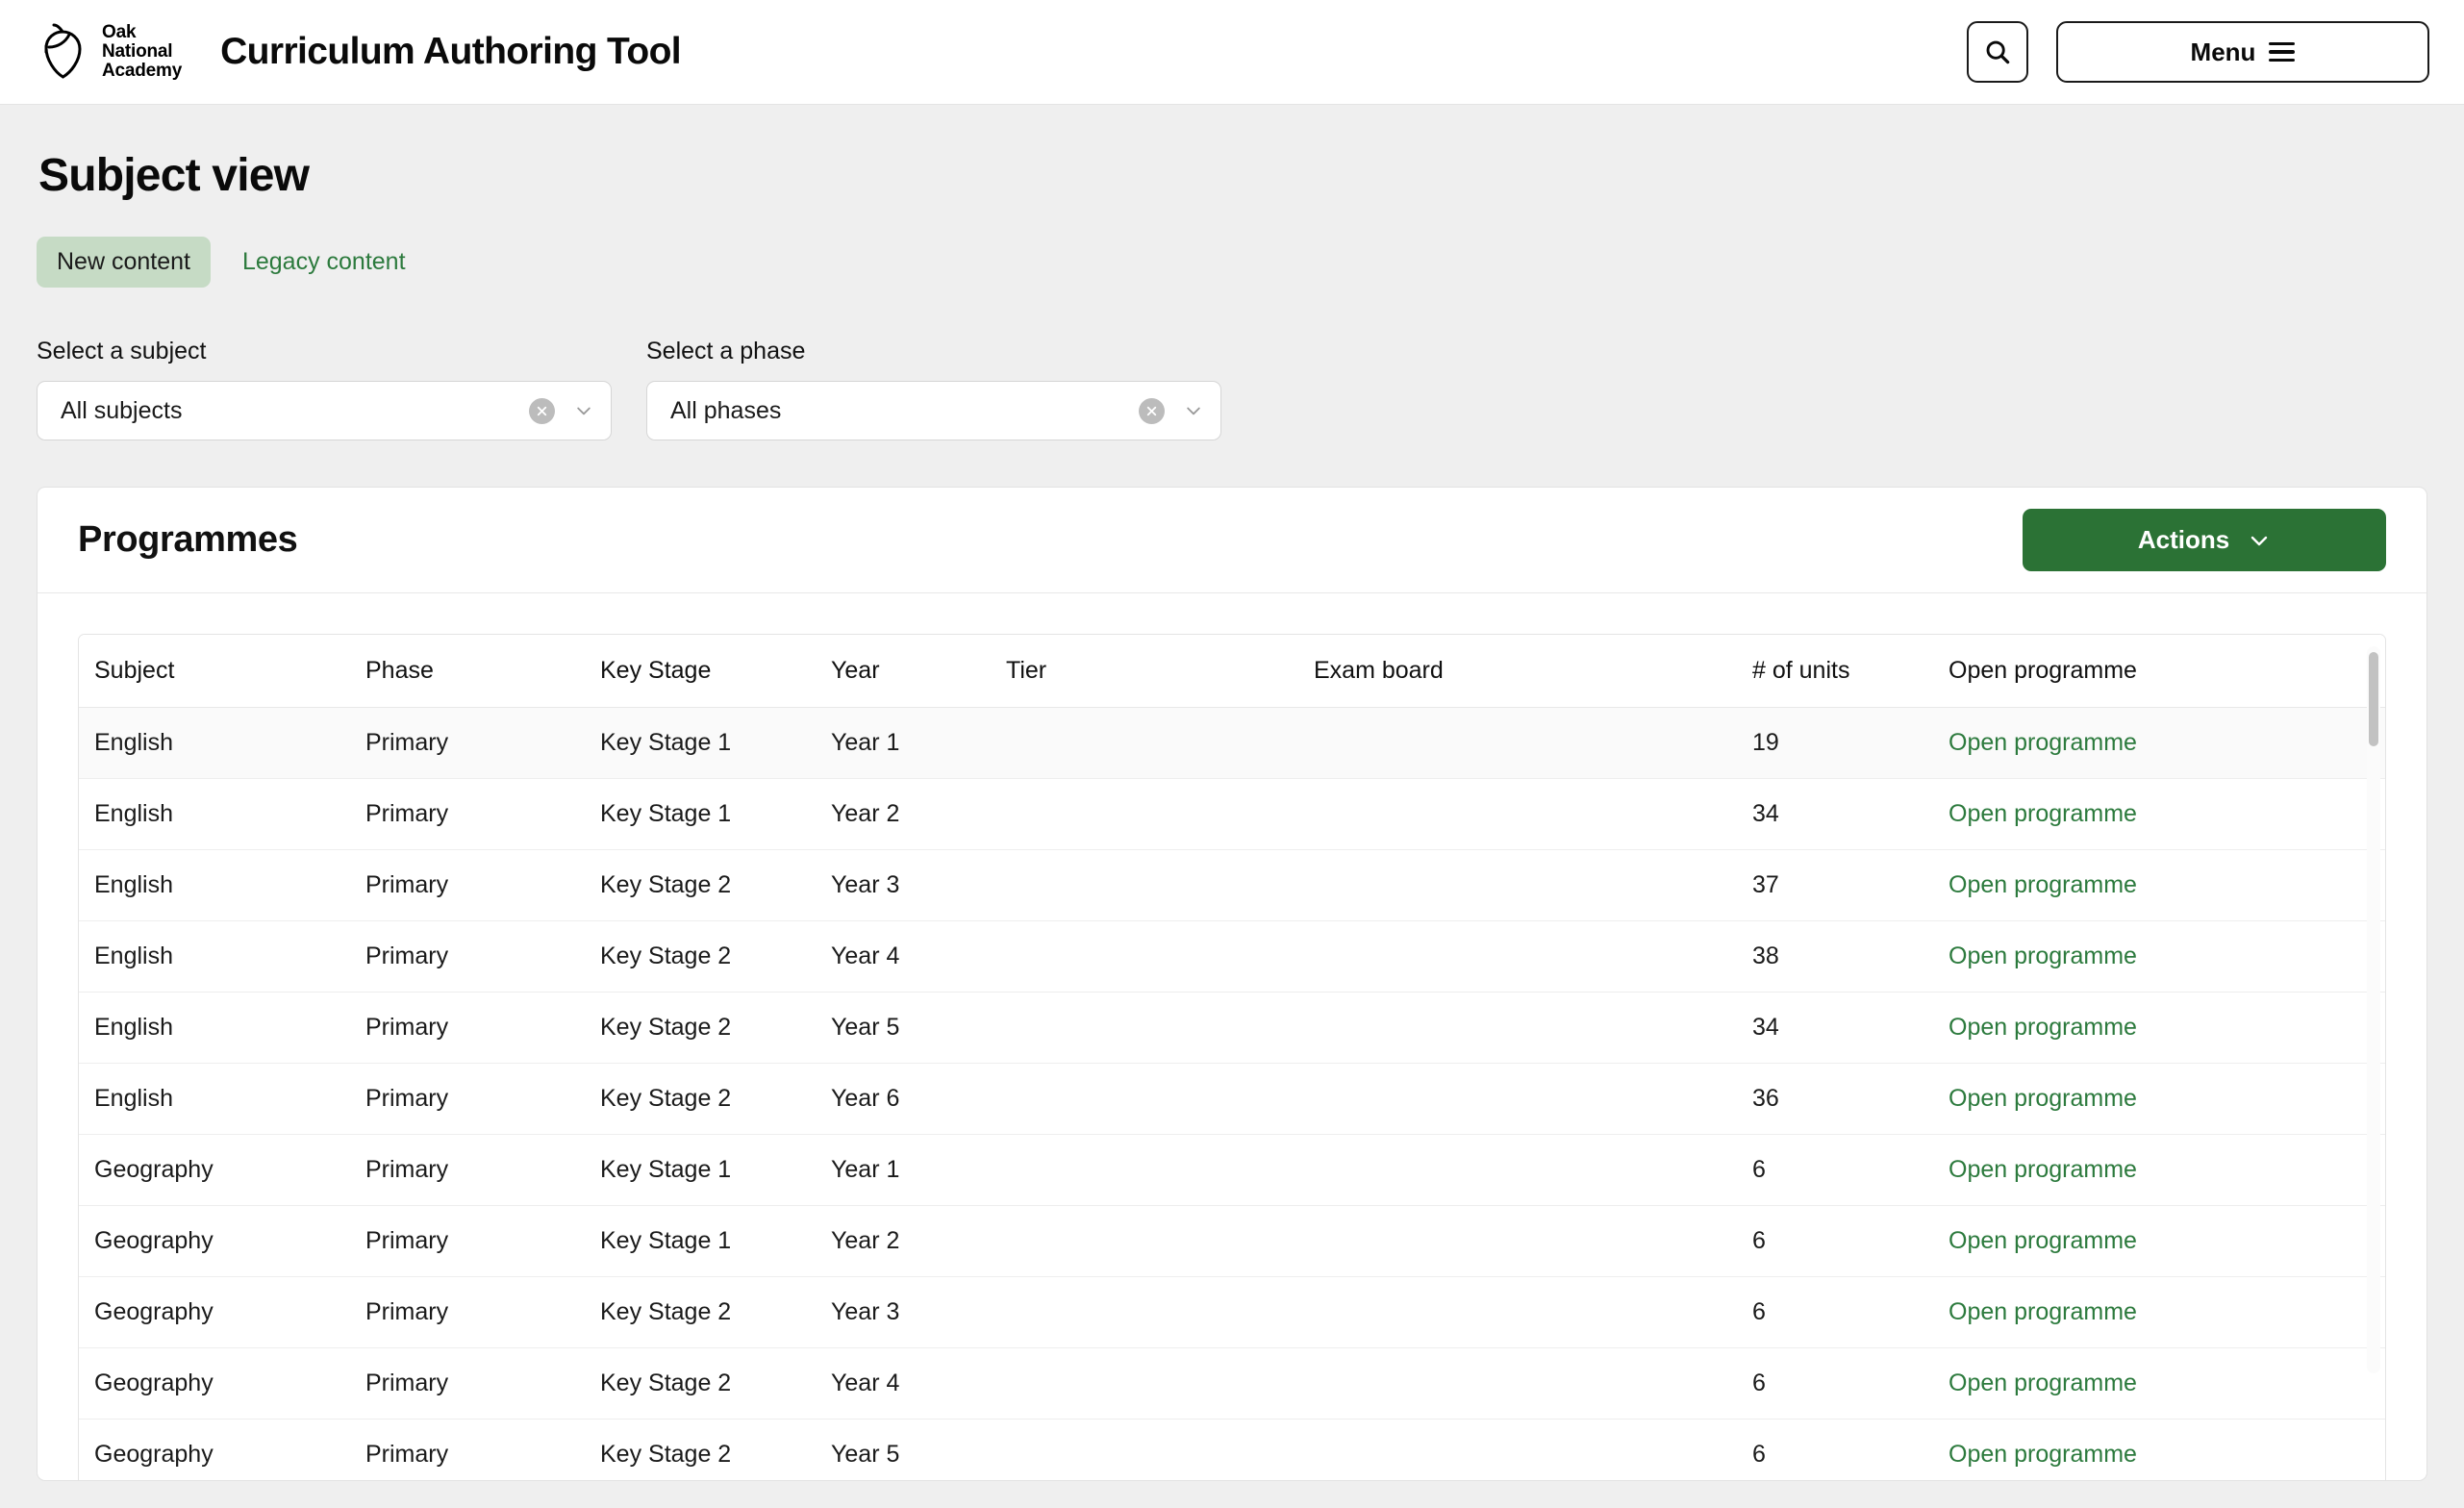 This screenshot has width=2464, height=1508. What do you see at coordinates (119, 32) in the screenshot?
I see `logo-line-1: Oak` at bounding box center [119, 32].